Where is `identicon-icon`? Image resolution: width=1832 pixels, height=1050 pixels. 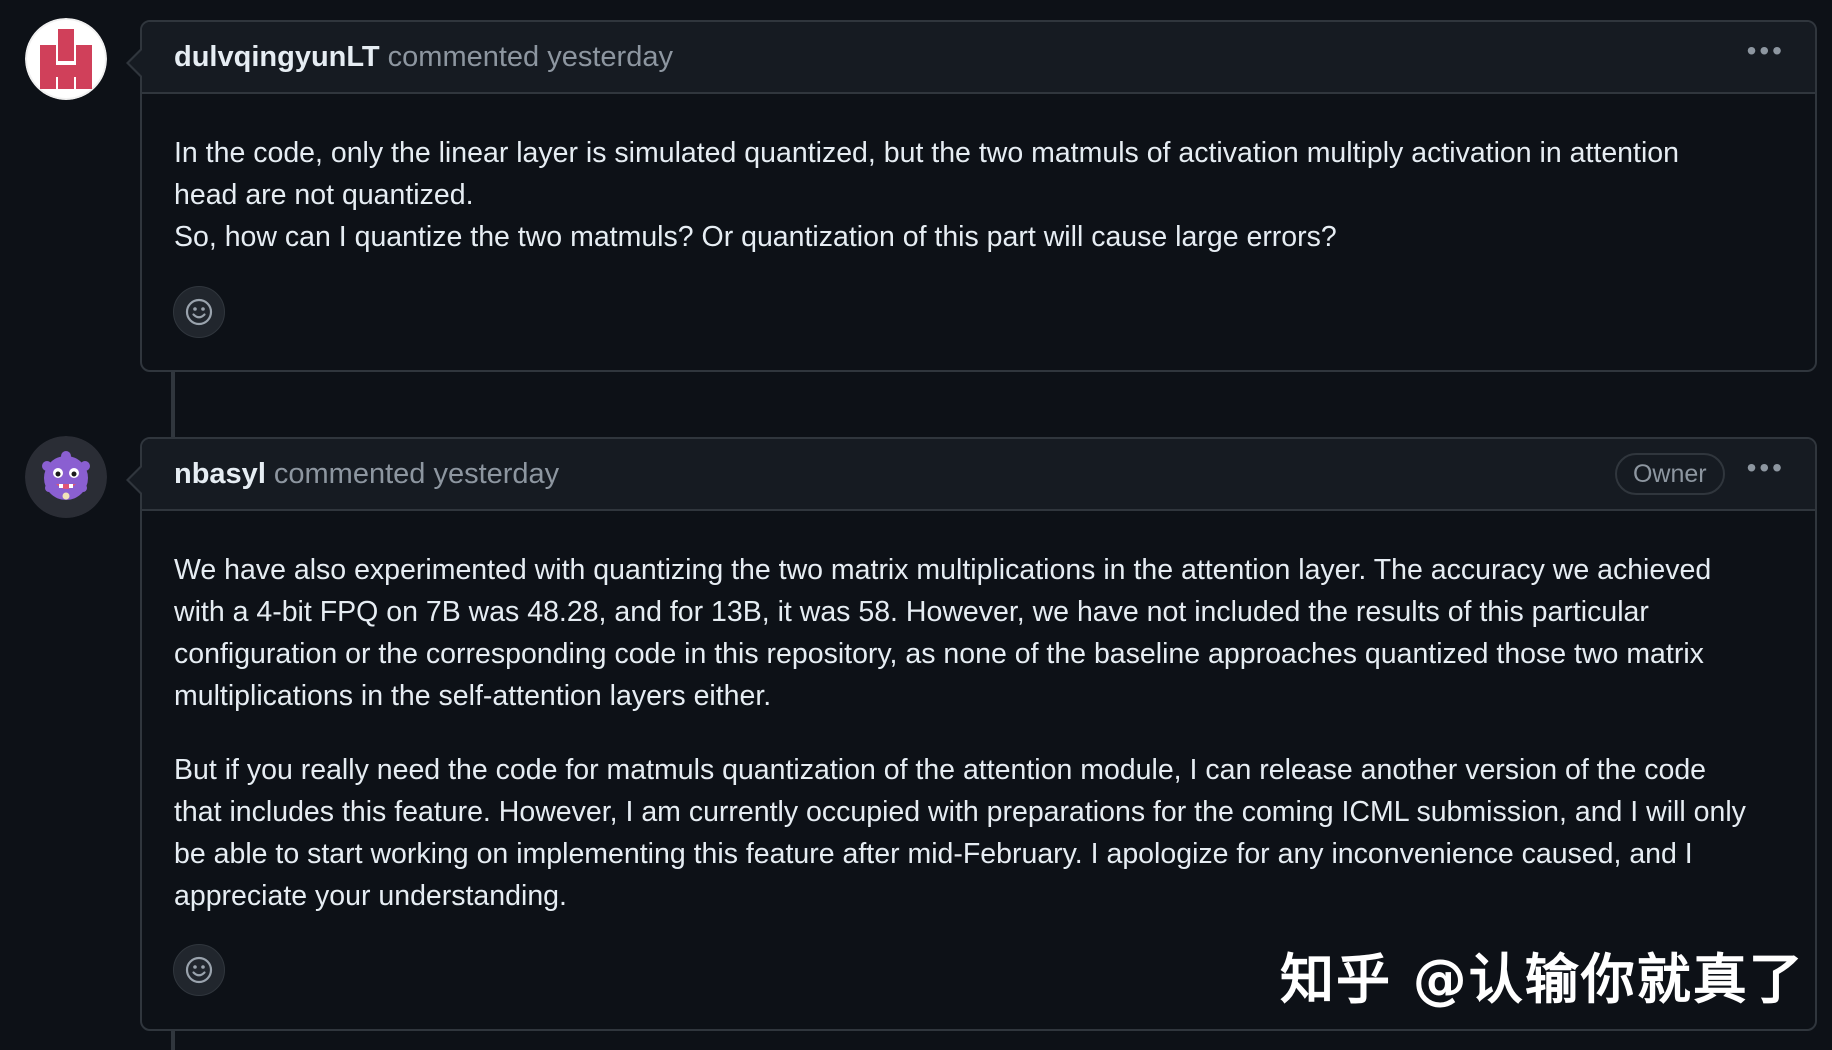
identicon-icon is located at coordinates (66, 59).